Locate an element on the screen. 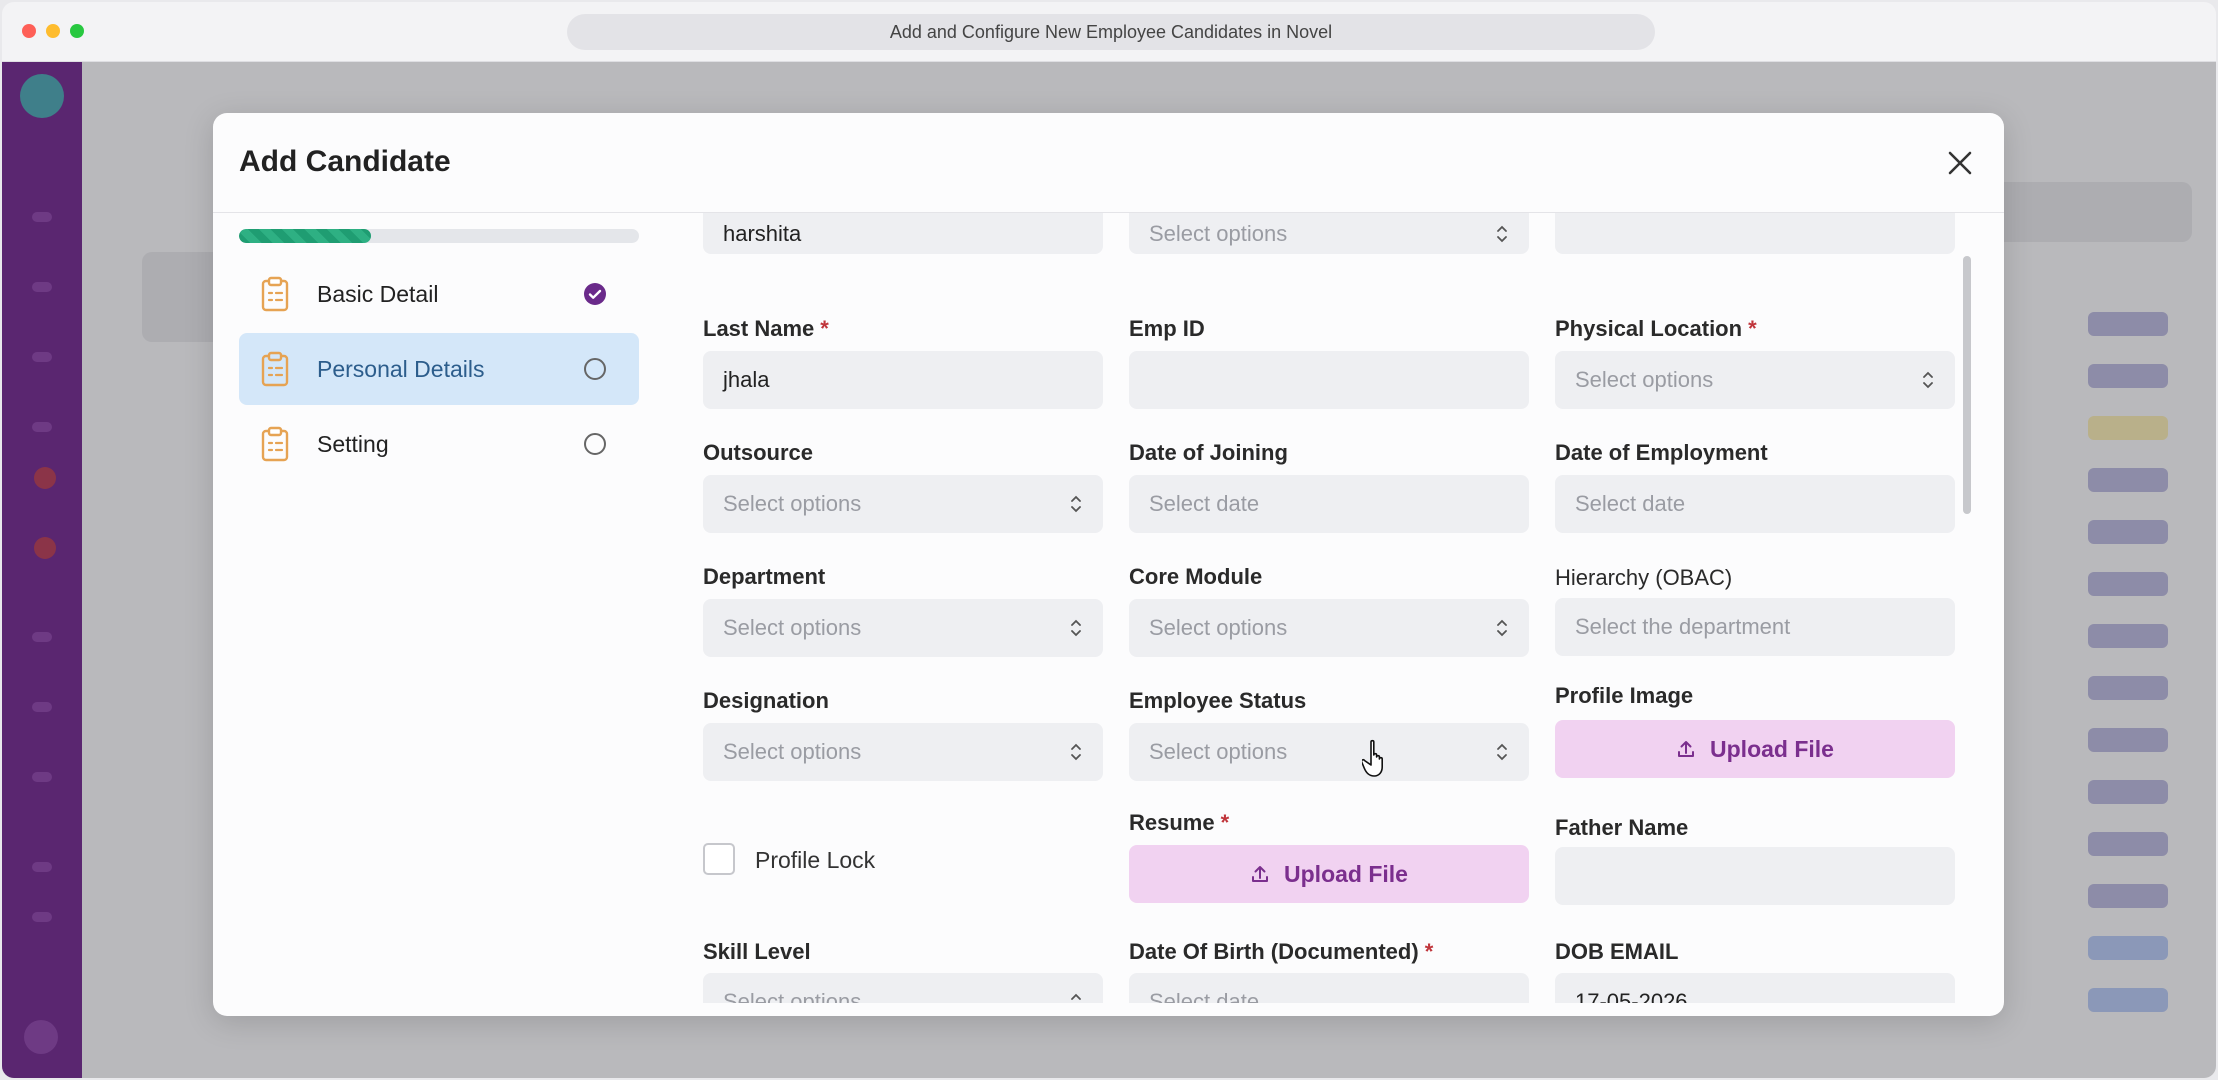  minimize-window-button is located at coordinates (53, 31).